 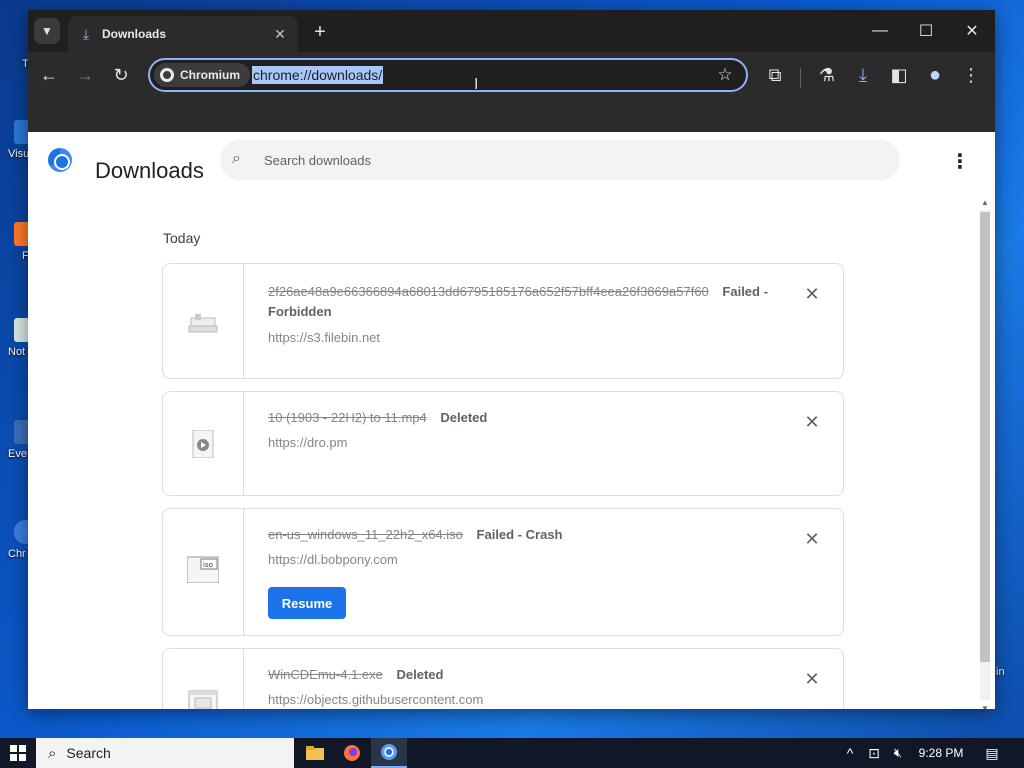 What do you see at coordinates (365, 534) in the screenshot?
I see `file-name: en-us_windows_11_22h2_x64.iso` at bounding box center [365, 534].